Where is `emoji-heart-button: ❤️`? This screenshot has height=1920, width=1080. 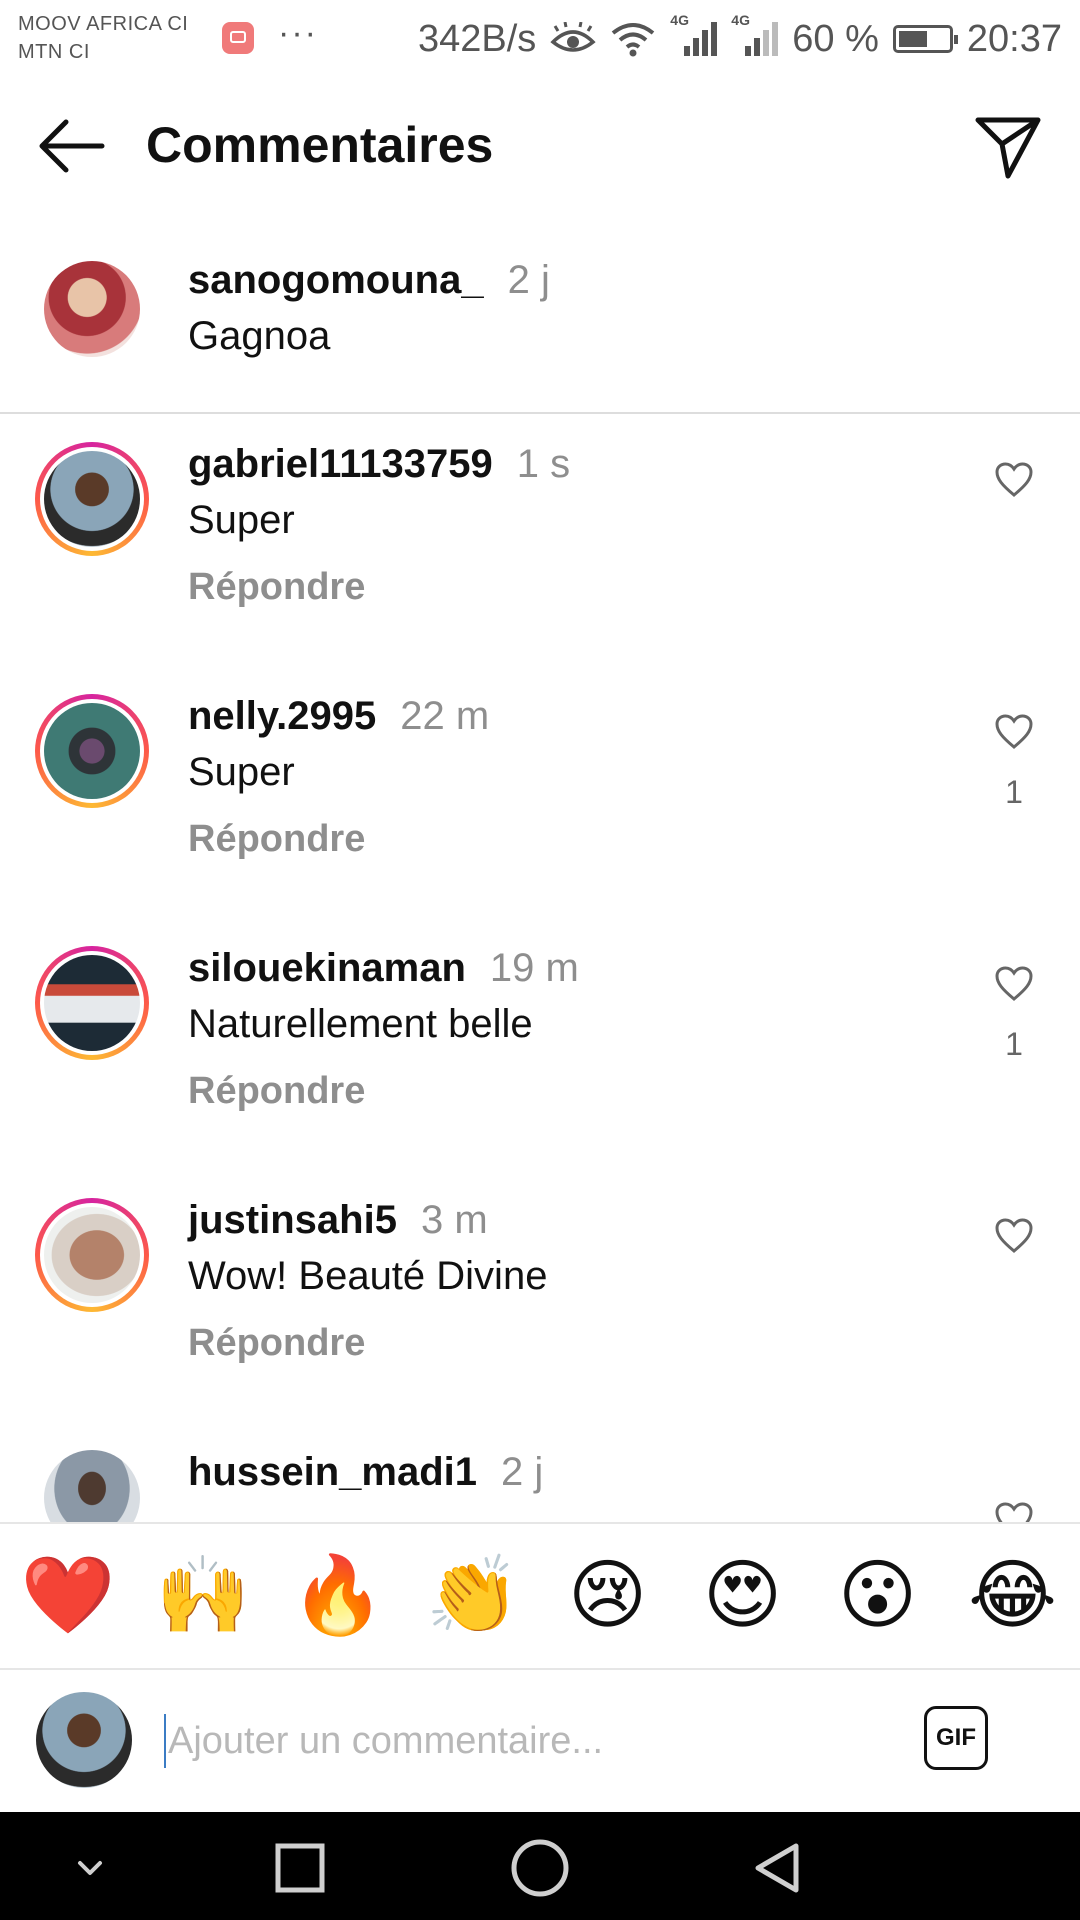 emoji-heart-button: ❤️ is located at coordinates (68, 1596).